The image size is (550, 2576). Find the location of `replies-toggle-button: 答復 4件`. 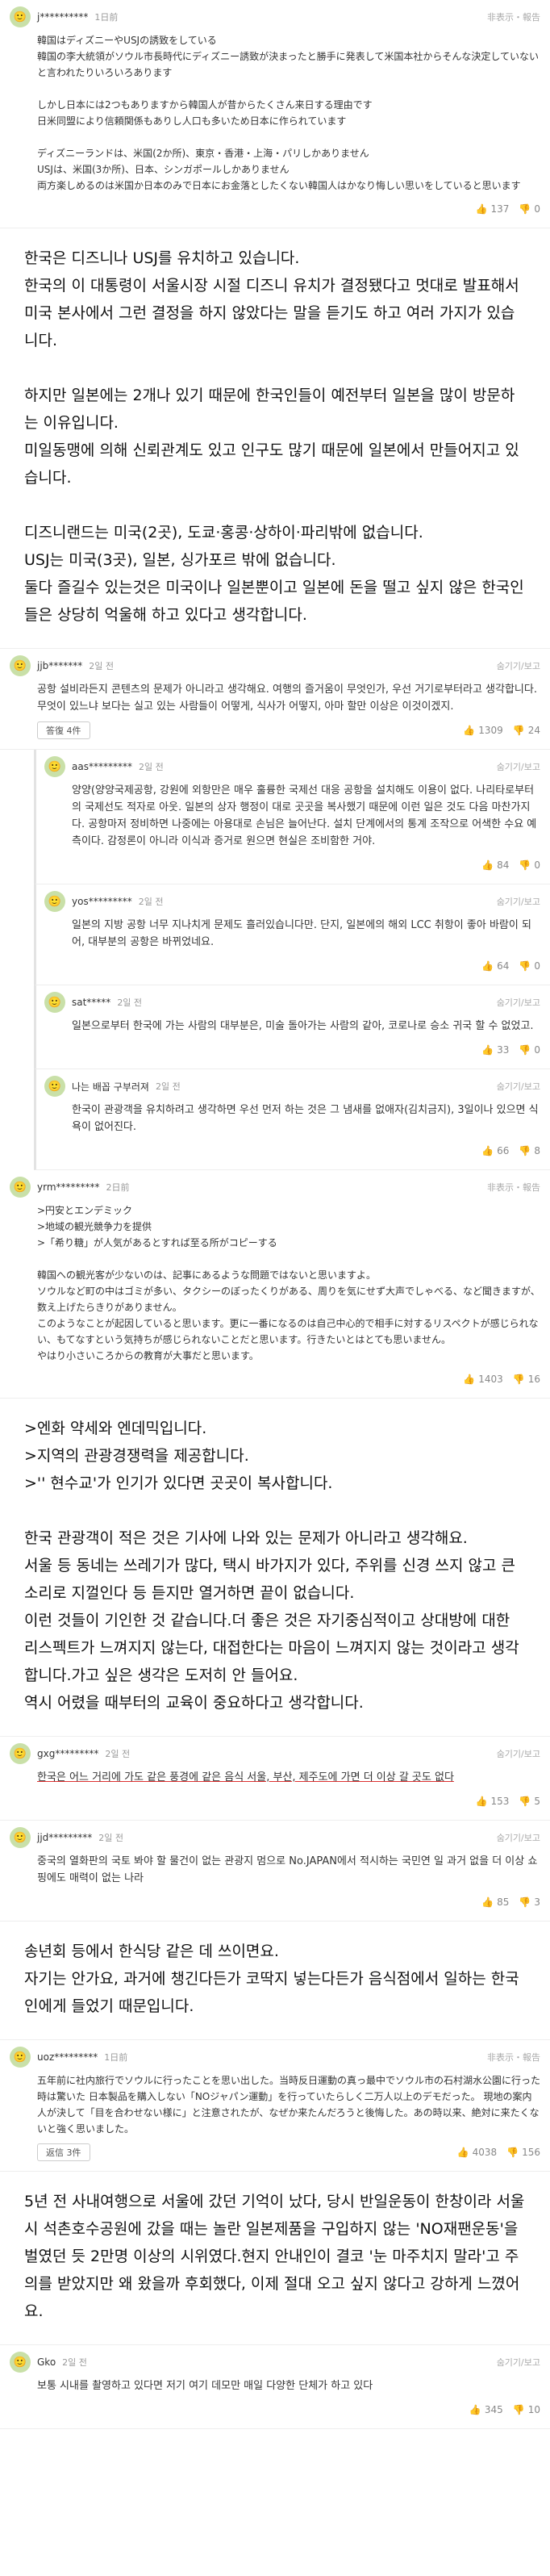

replies-toggle-button: 答復 4件 is located at coordinates (63, 730).